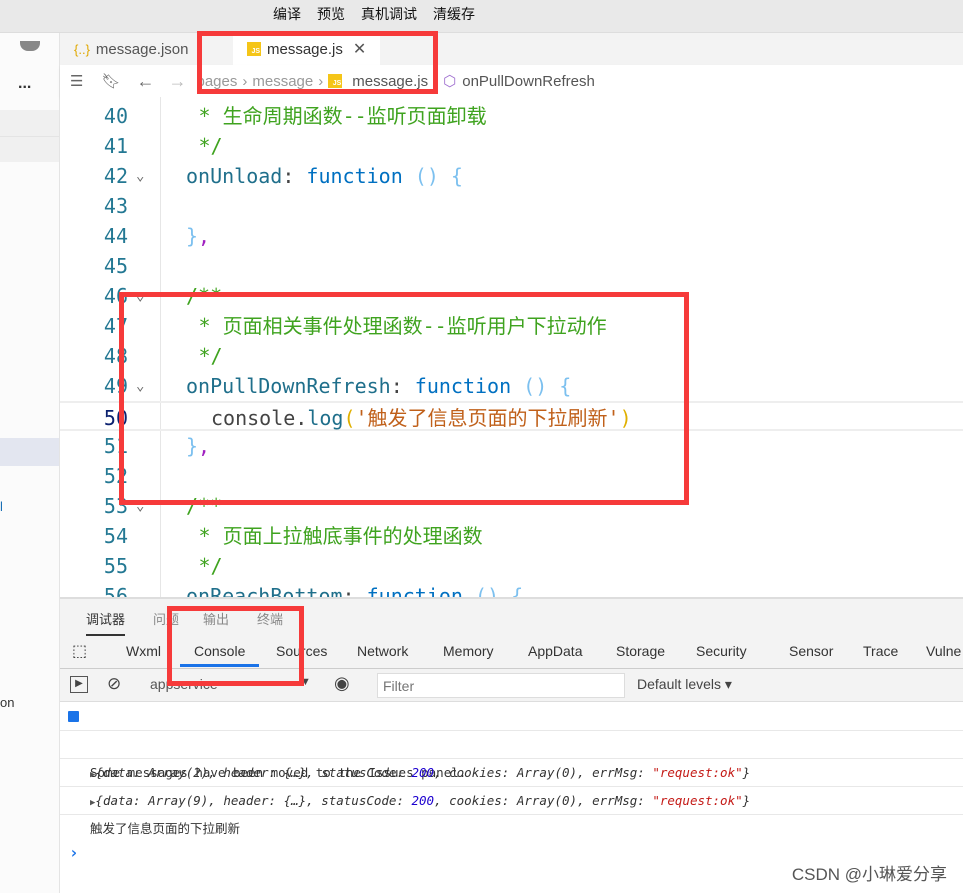 The height and width of the screenshot is (895, 963). What do you see at coordinates (115, 206) in the screenshot?
I see `line-number: 43` at bounding box center [115, 206].